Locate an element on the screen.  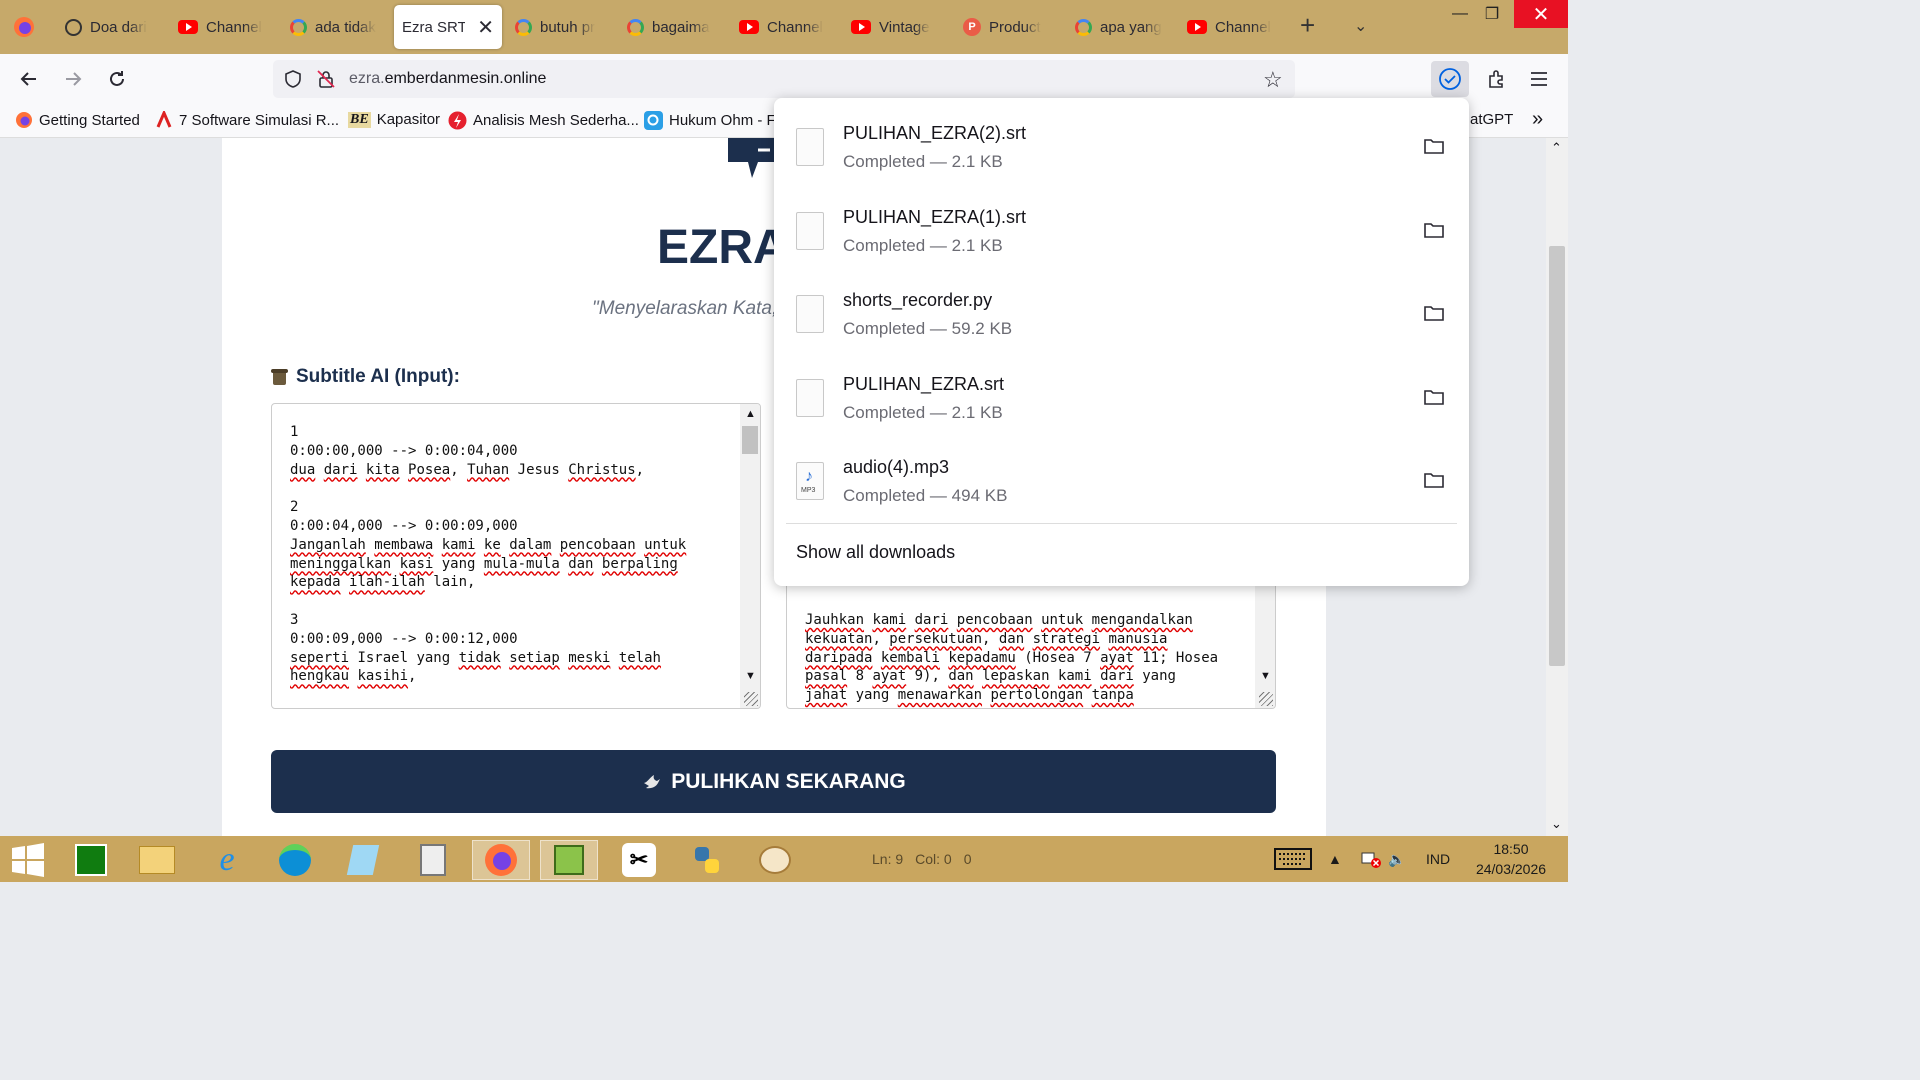
system-clock: 18:50 24/03/2026 is located at coordinates (1511, 859).